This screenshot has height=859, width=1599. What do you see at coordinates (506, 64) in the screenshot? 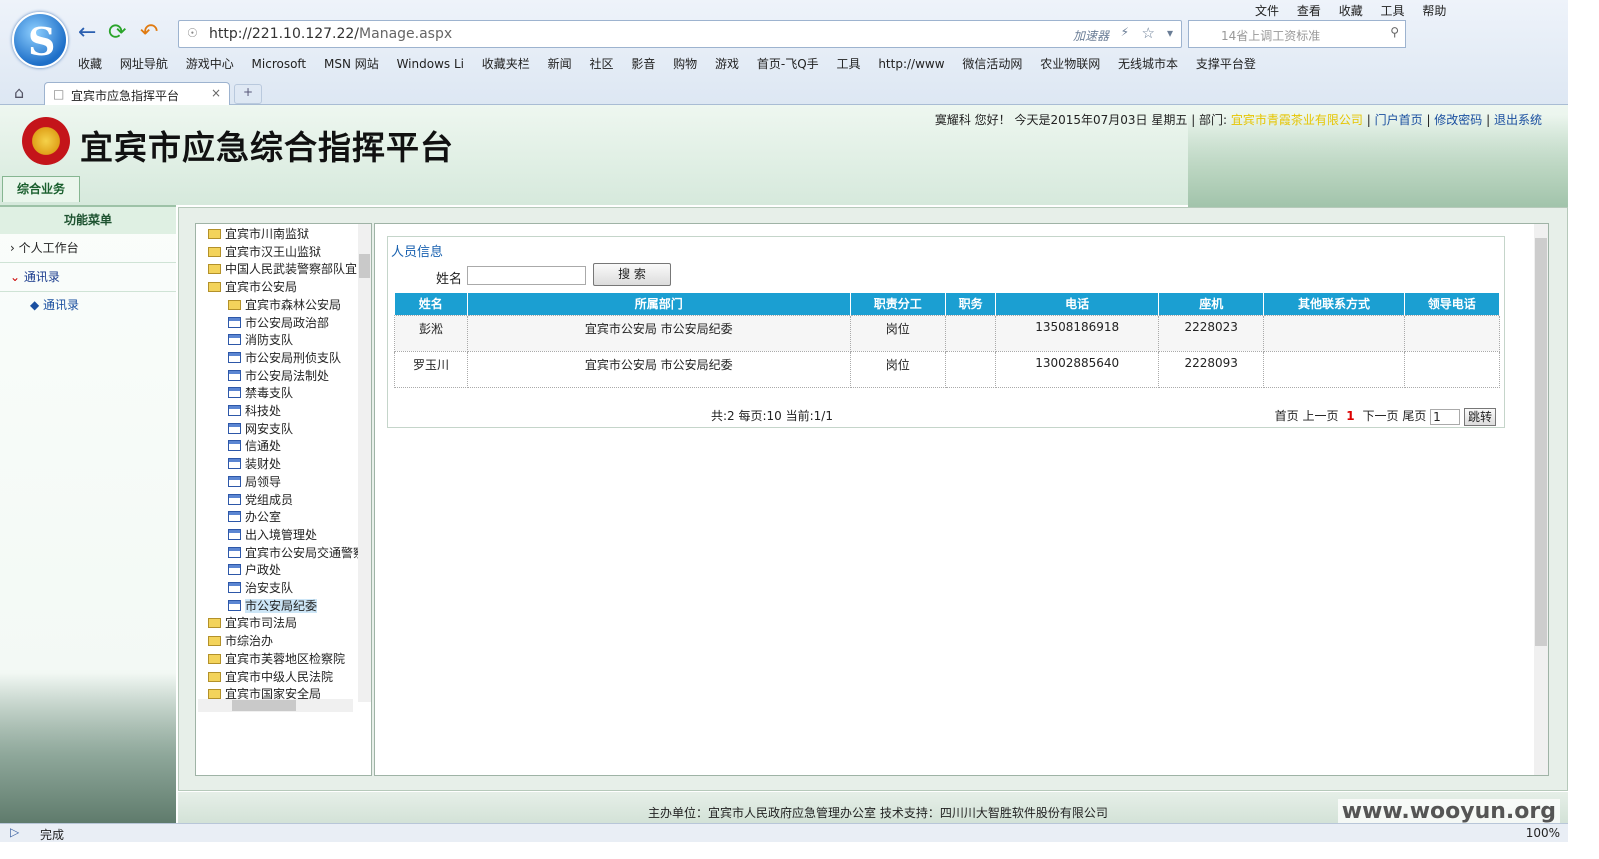
I see `bookmark-item: 收藏夹栏` at bounding box center [506, 64].